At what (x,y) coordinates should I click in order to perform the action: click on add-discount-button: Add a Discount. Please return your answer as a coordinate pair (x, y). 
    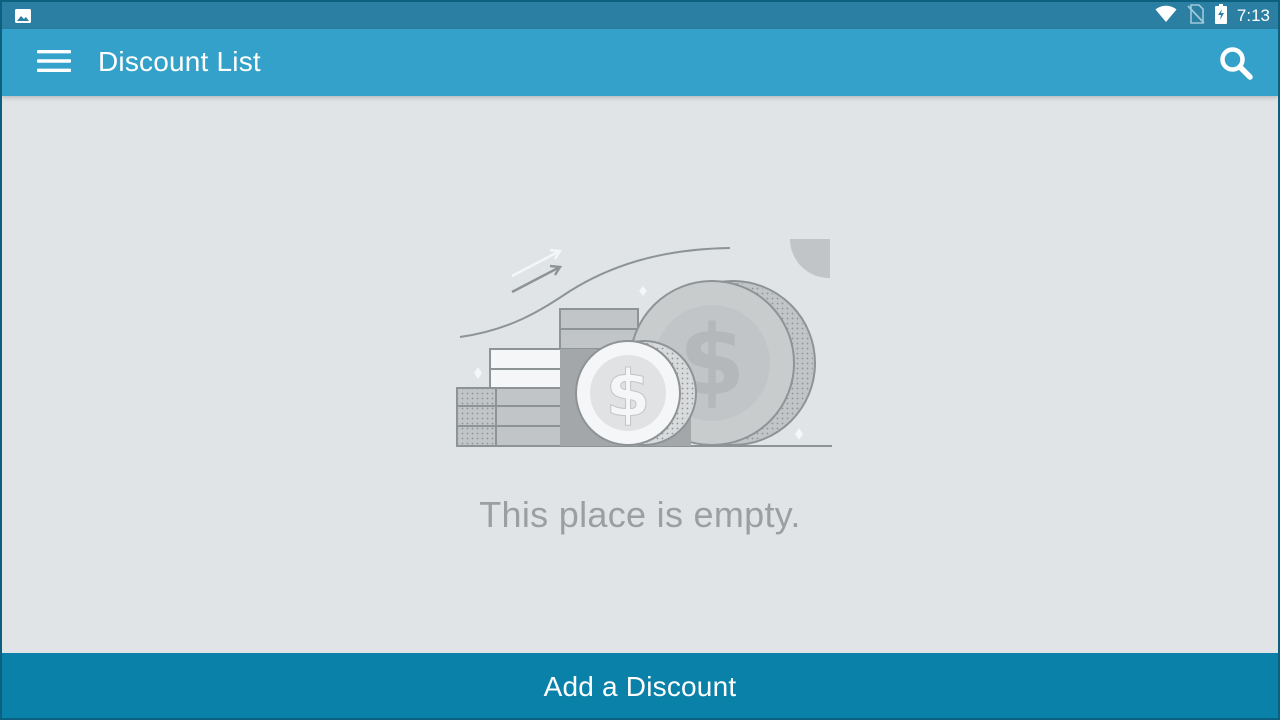
    Looking at the image, I should click on (640, 685).